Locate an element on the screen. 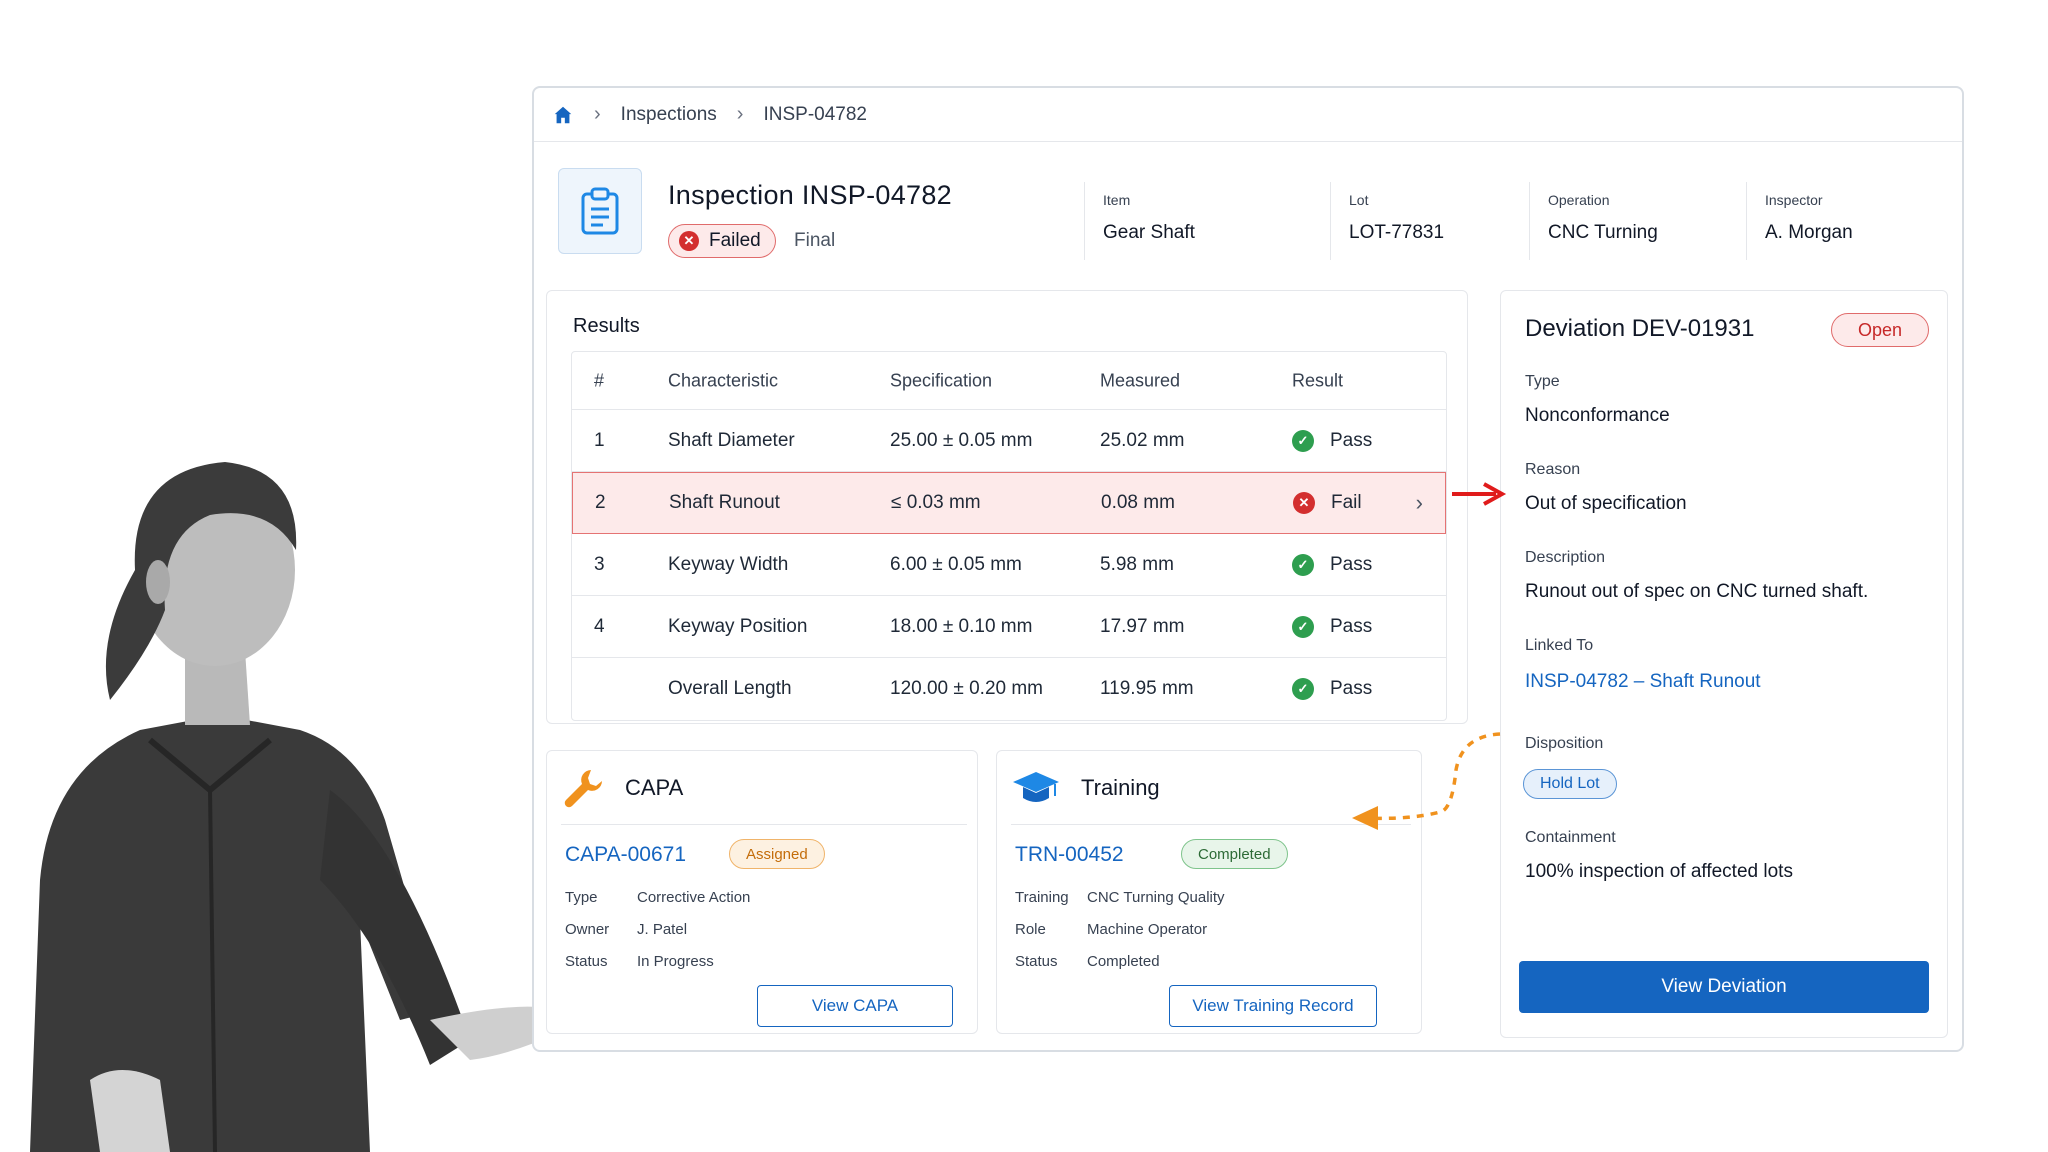  field-value: Completed is located at coordinates (1123, 961).